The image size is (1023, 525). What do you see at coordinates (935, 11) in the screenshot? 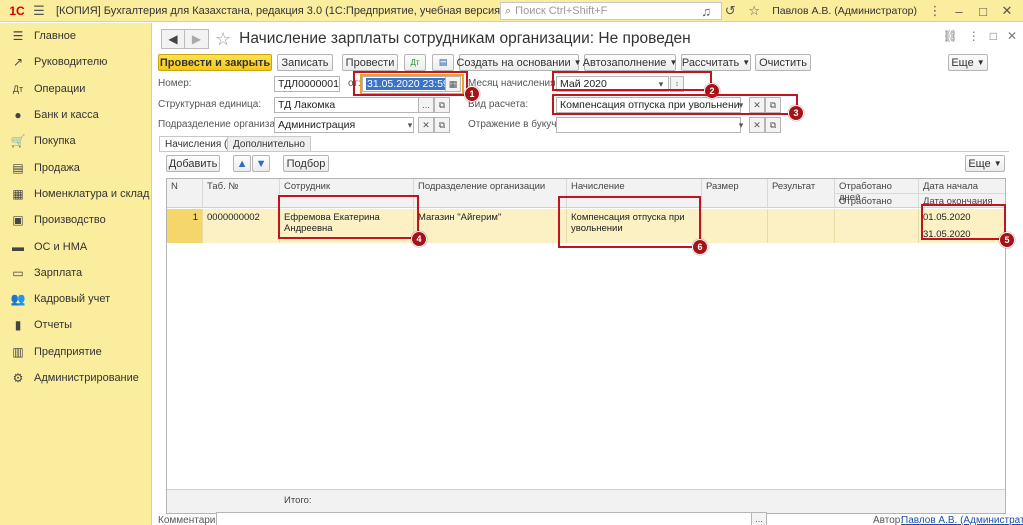
I see `settings-icon: ⋮` at bounding box center [935, 11].